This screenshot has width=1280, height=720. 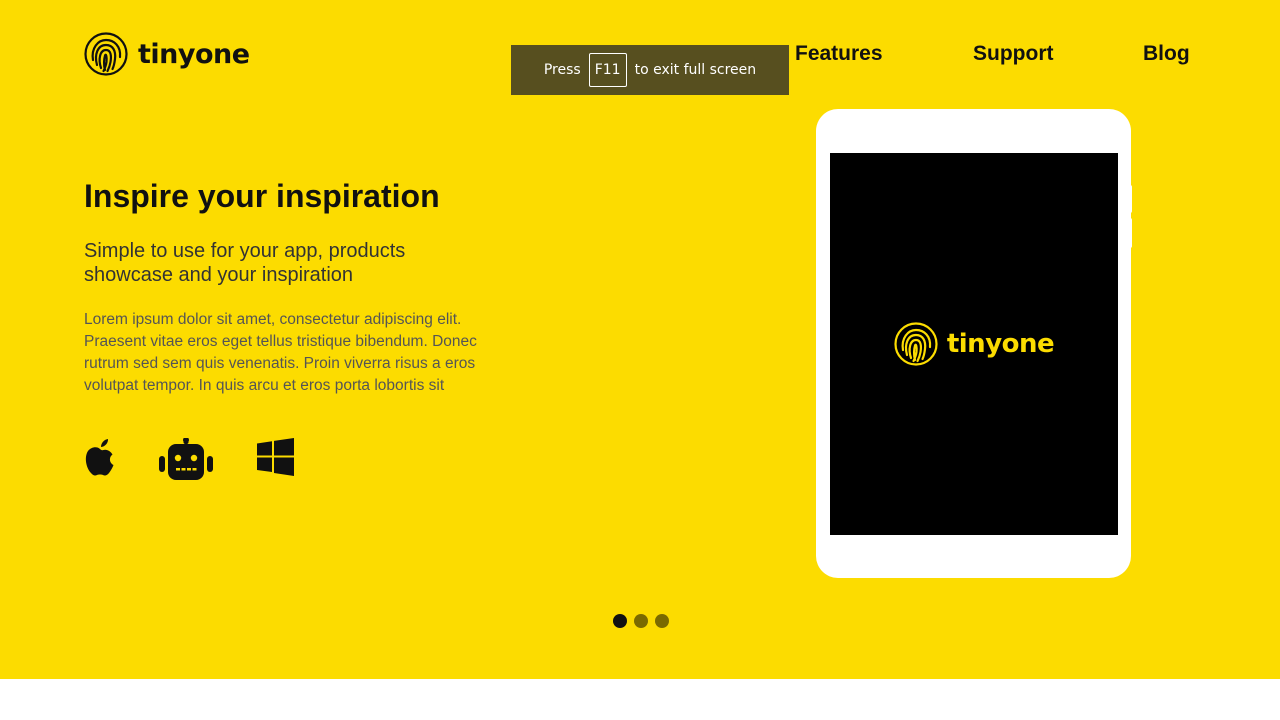 I want to click on hero-title: Inspire your inspiration, so click(x=262, y=196).